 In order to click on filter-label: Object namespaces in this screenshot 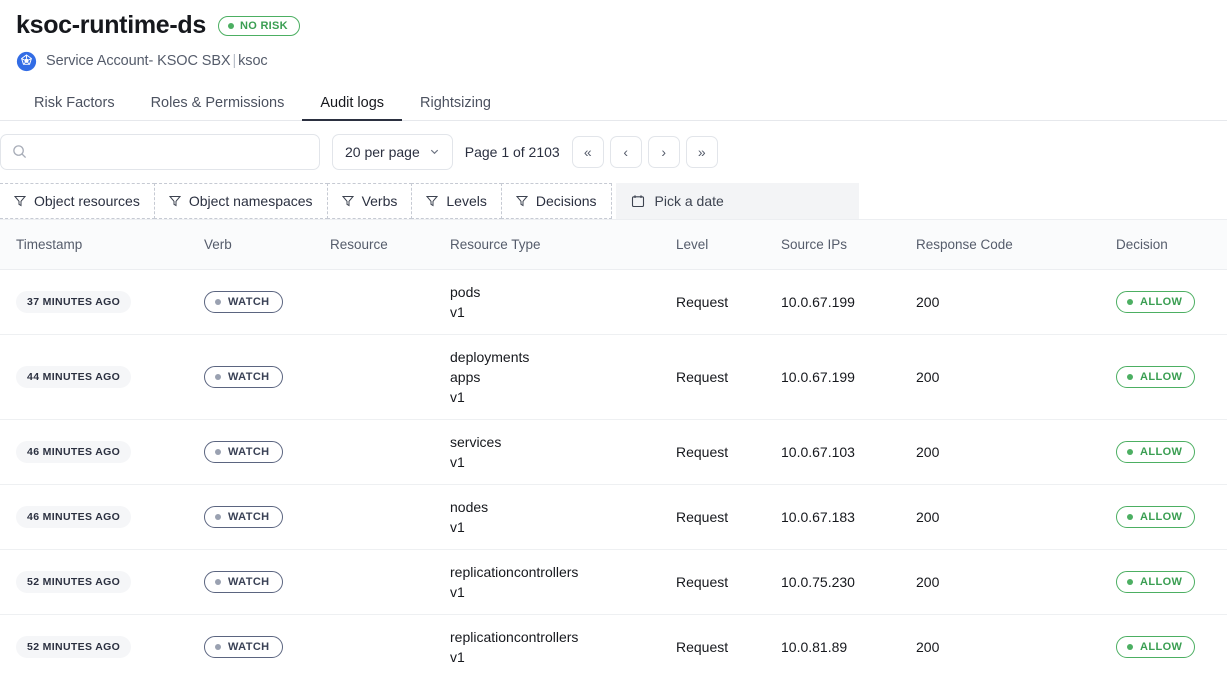, I will do `click(250, 200)`.